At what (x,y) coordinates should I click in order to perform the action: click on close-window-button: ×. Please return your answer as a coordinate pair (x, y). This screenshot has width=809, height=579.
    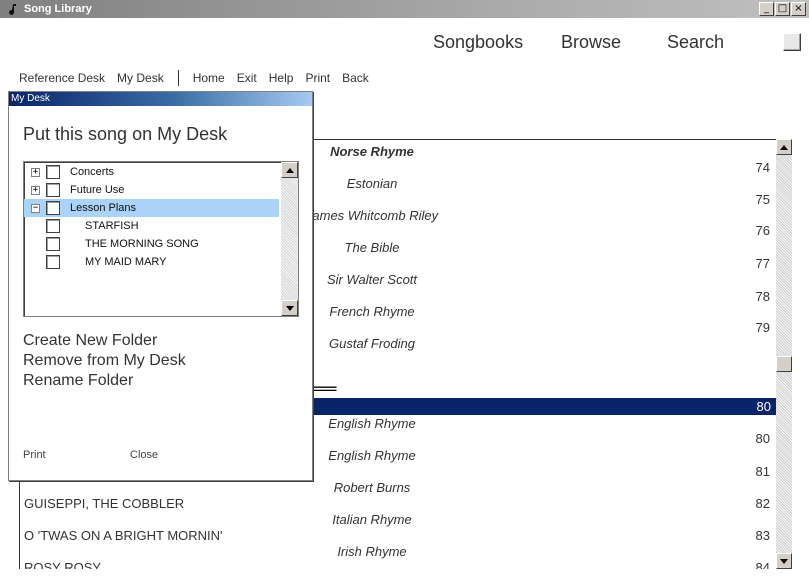
    Looking at the image, I should click on (798, 9).